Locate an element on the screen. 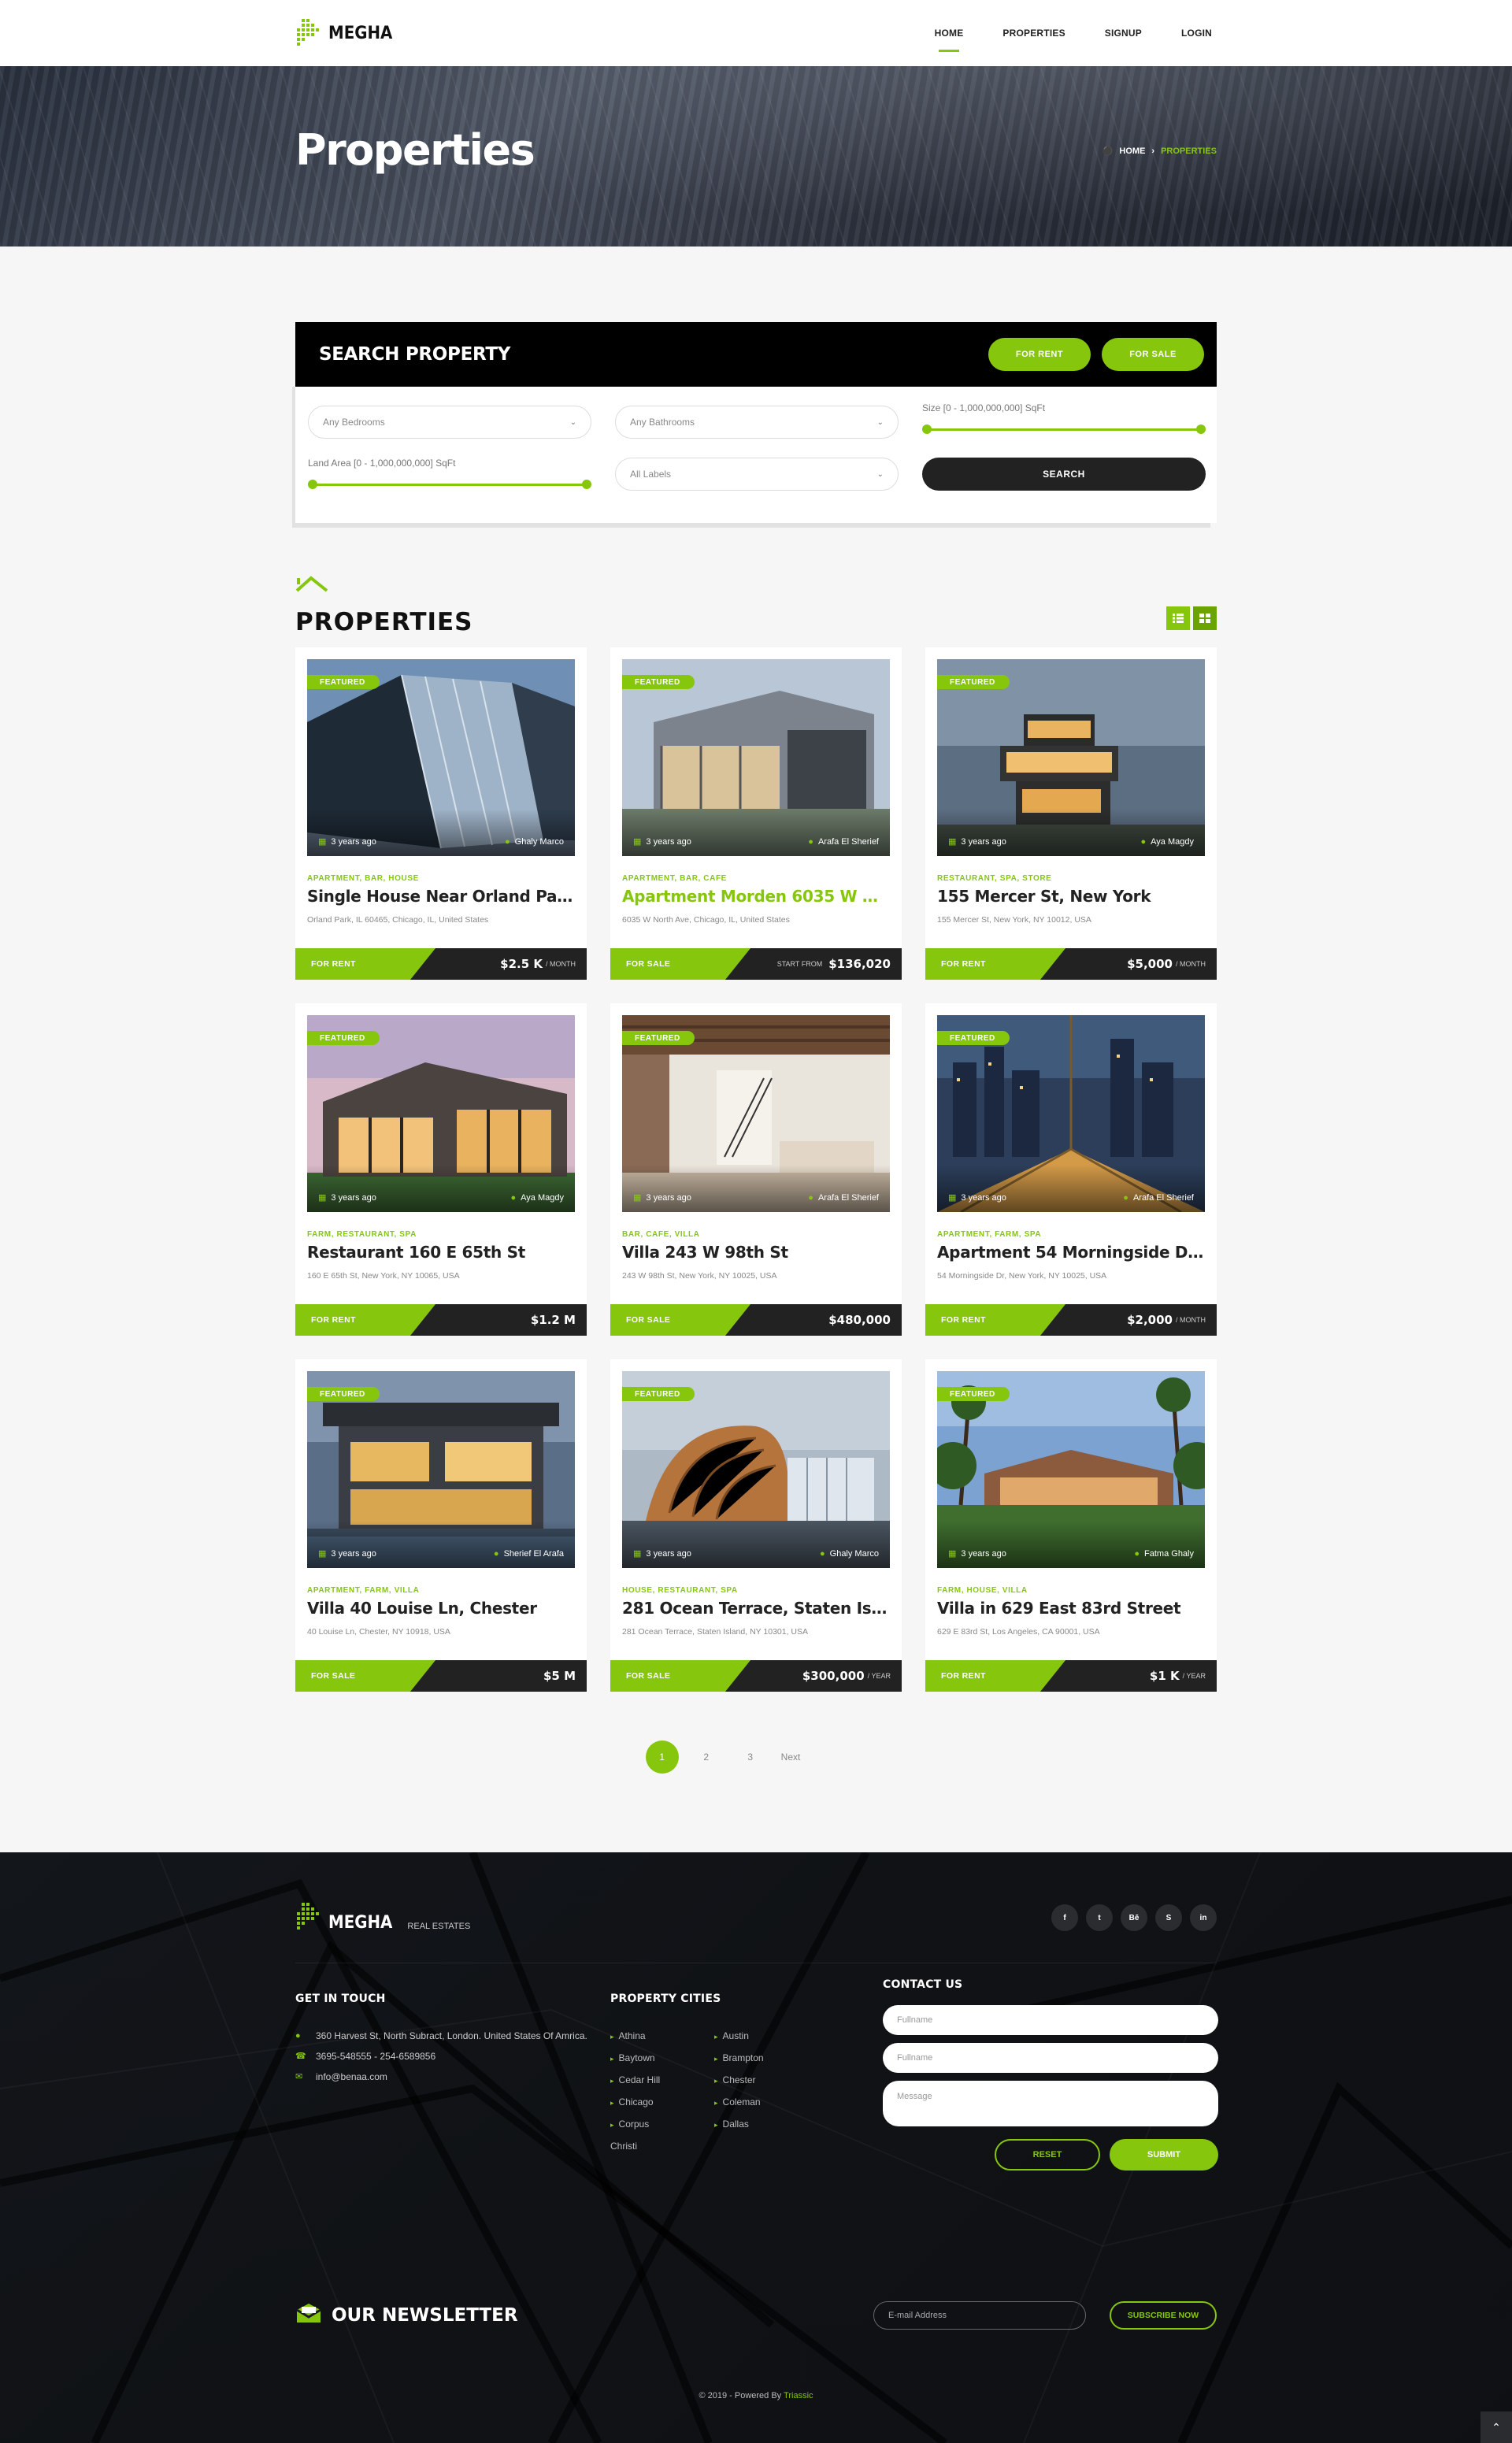  city-link: Athina is located at coordinates (638, 2037).